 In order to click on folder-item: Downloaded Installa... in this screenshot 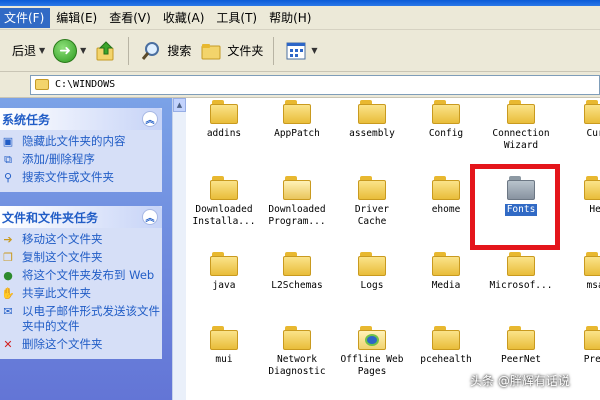, I will do `click(224, 201)`.